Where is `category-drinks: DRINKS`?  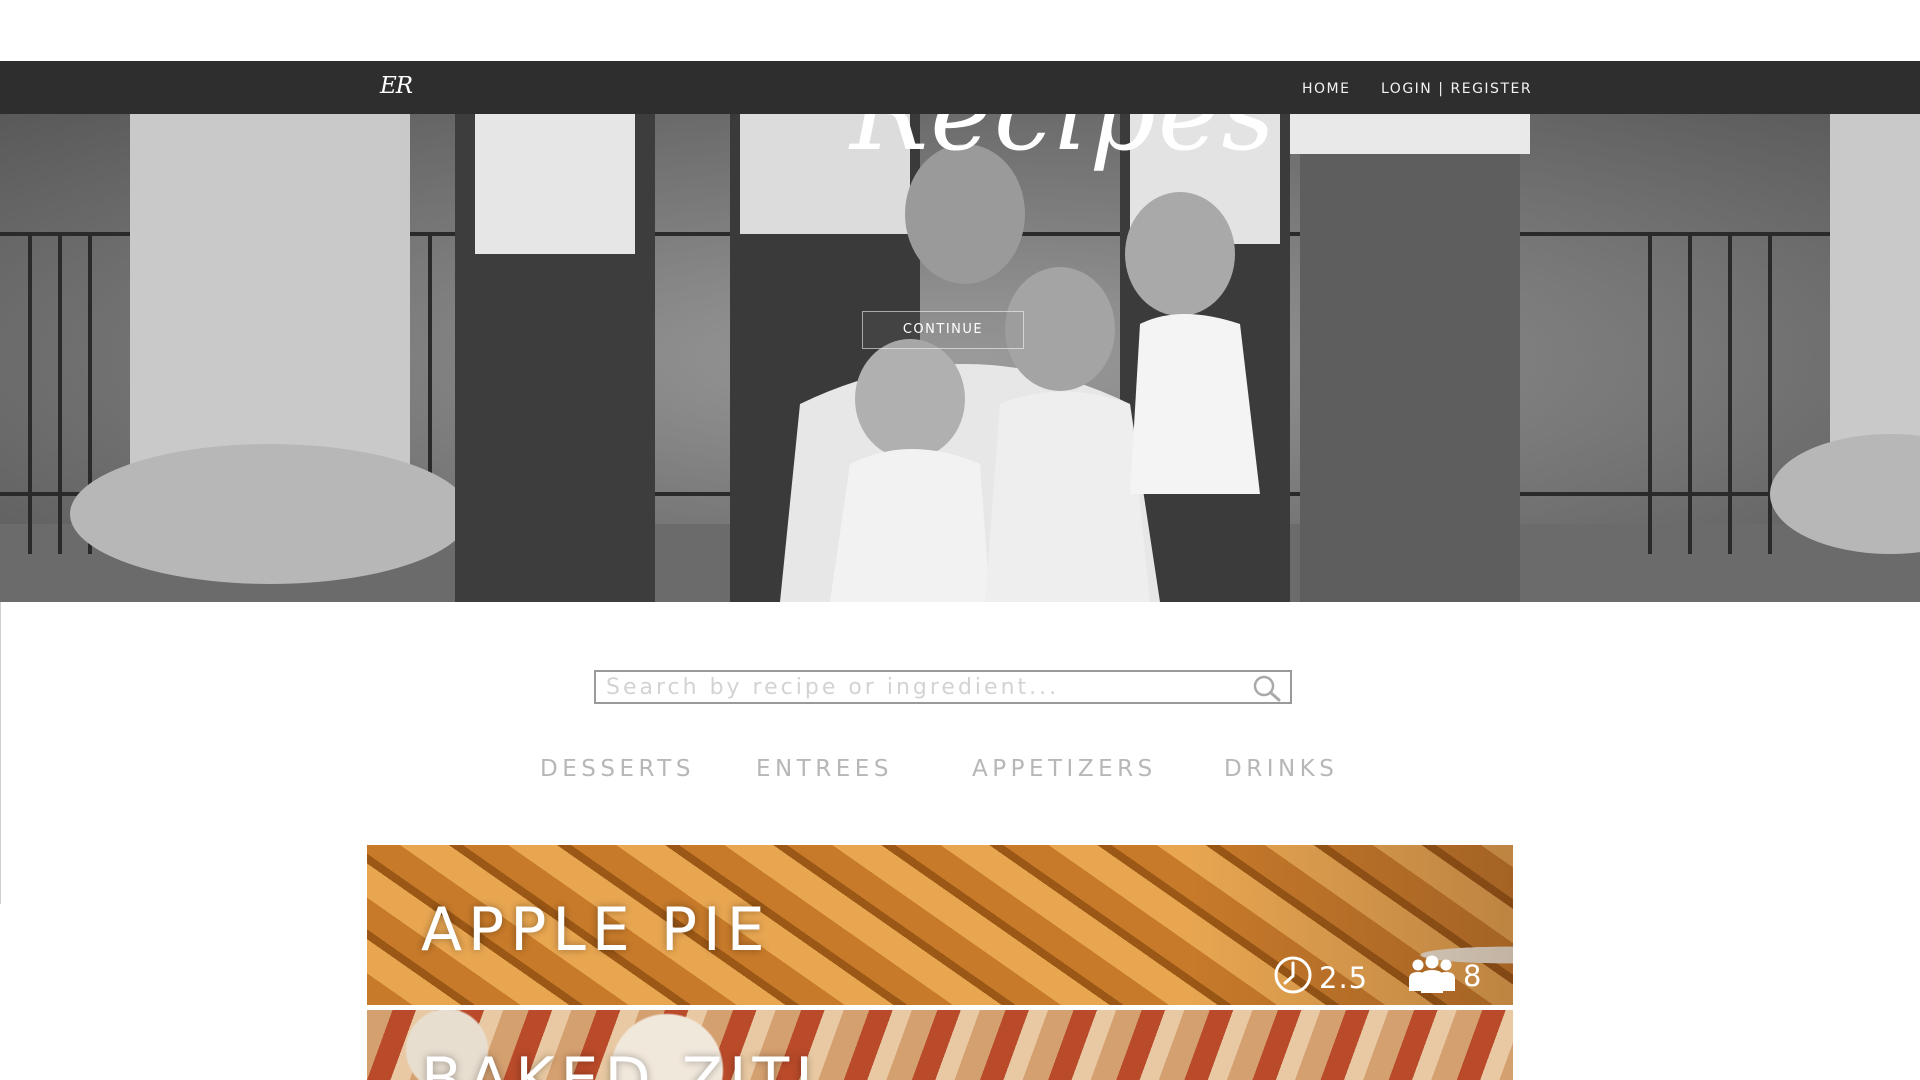 category-drinks: DRINKS is located at coordinates (1281, 769).